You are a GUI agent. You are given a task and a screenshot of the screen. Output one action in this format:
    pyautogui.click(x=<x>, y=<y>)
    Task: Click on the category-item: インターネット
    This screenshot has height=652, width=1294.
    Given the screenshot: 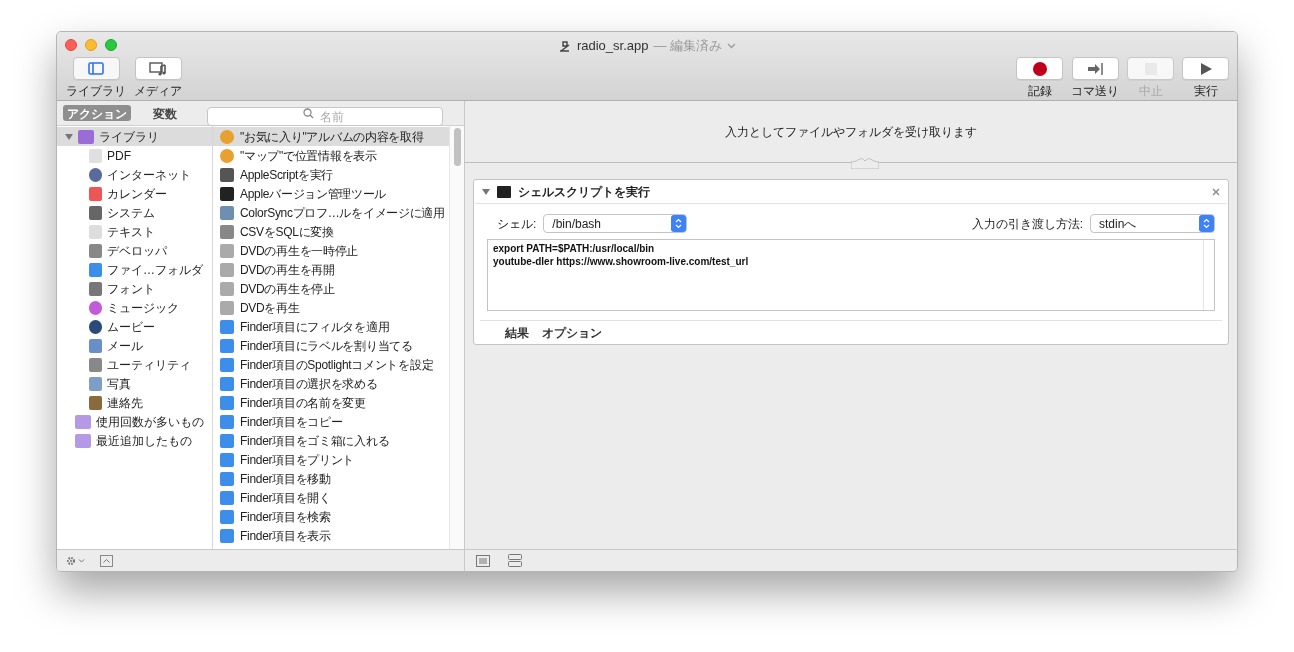 What is the action you would take?
    pyautogui.click(x=134, y=174)
    